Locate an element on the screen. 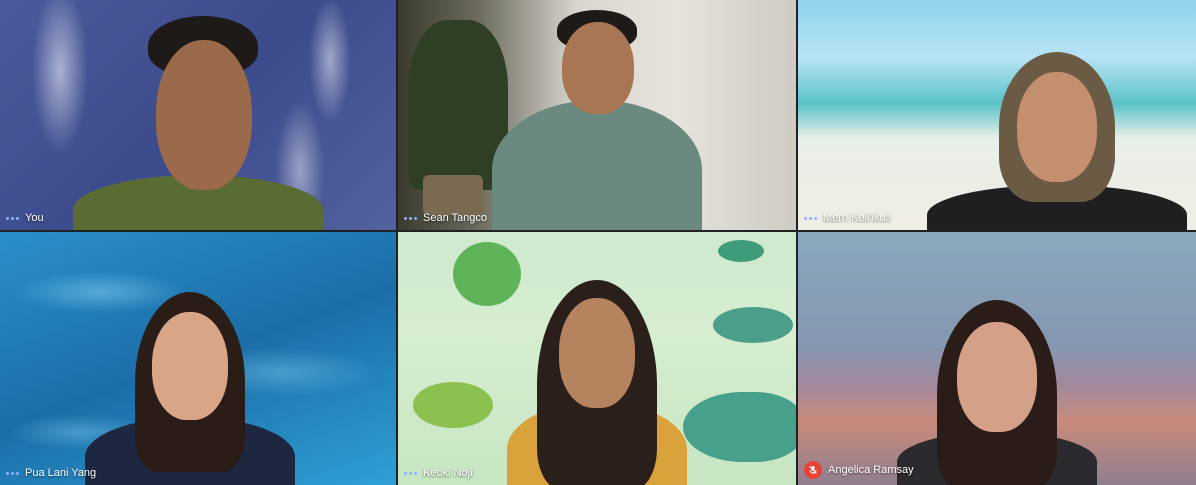 The height and width of the screenshot is (485, 1196). participant-name-label: Keoki Noji is located at coordinates (438, 473).